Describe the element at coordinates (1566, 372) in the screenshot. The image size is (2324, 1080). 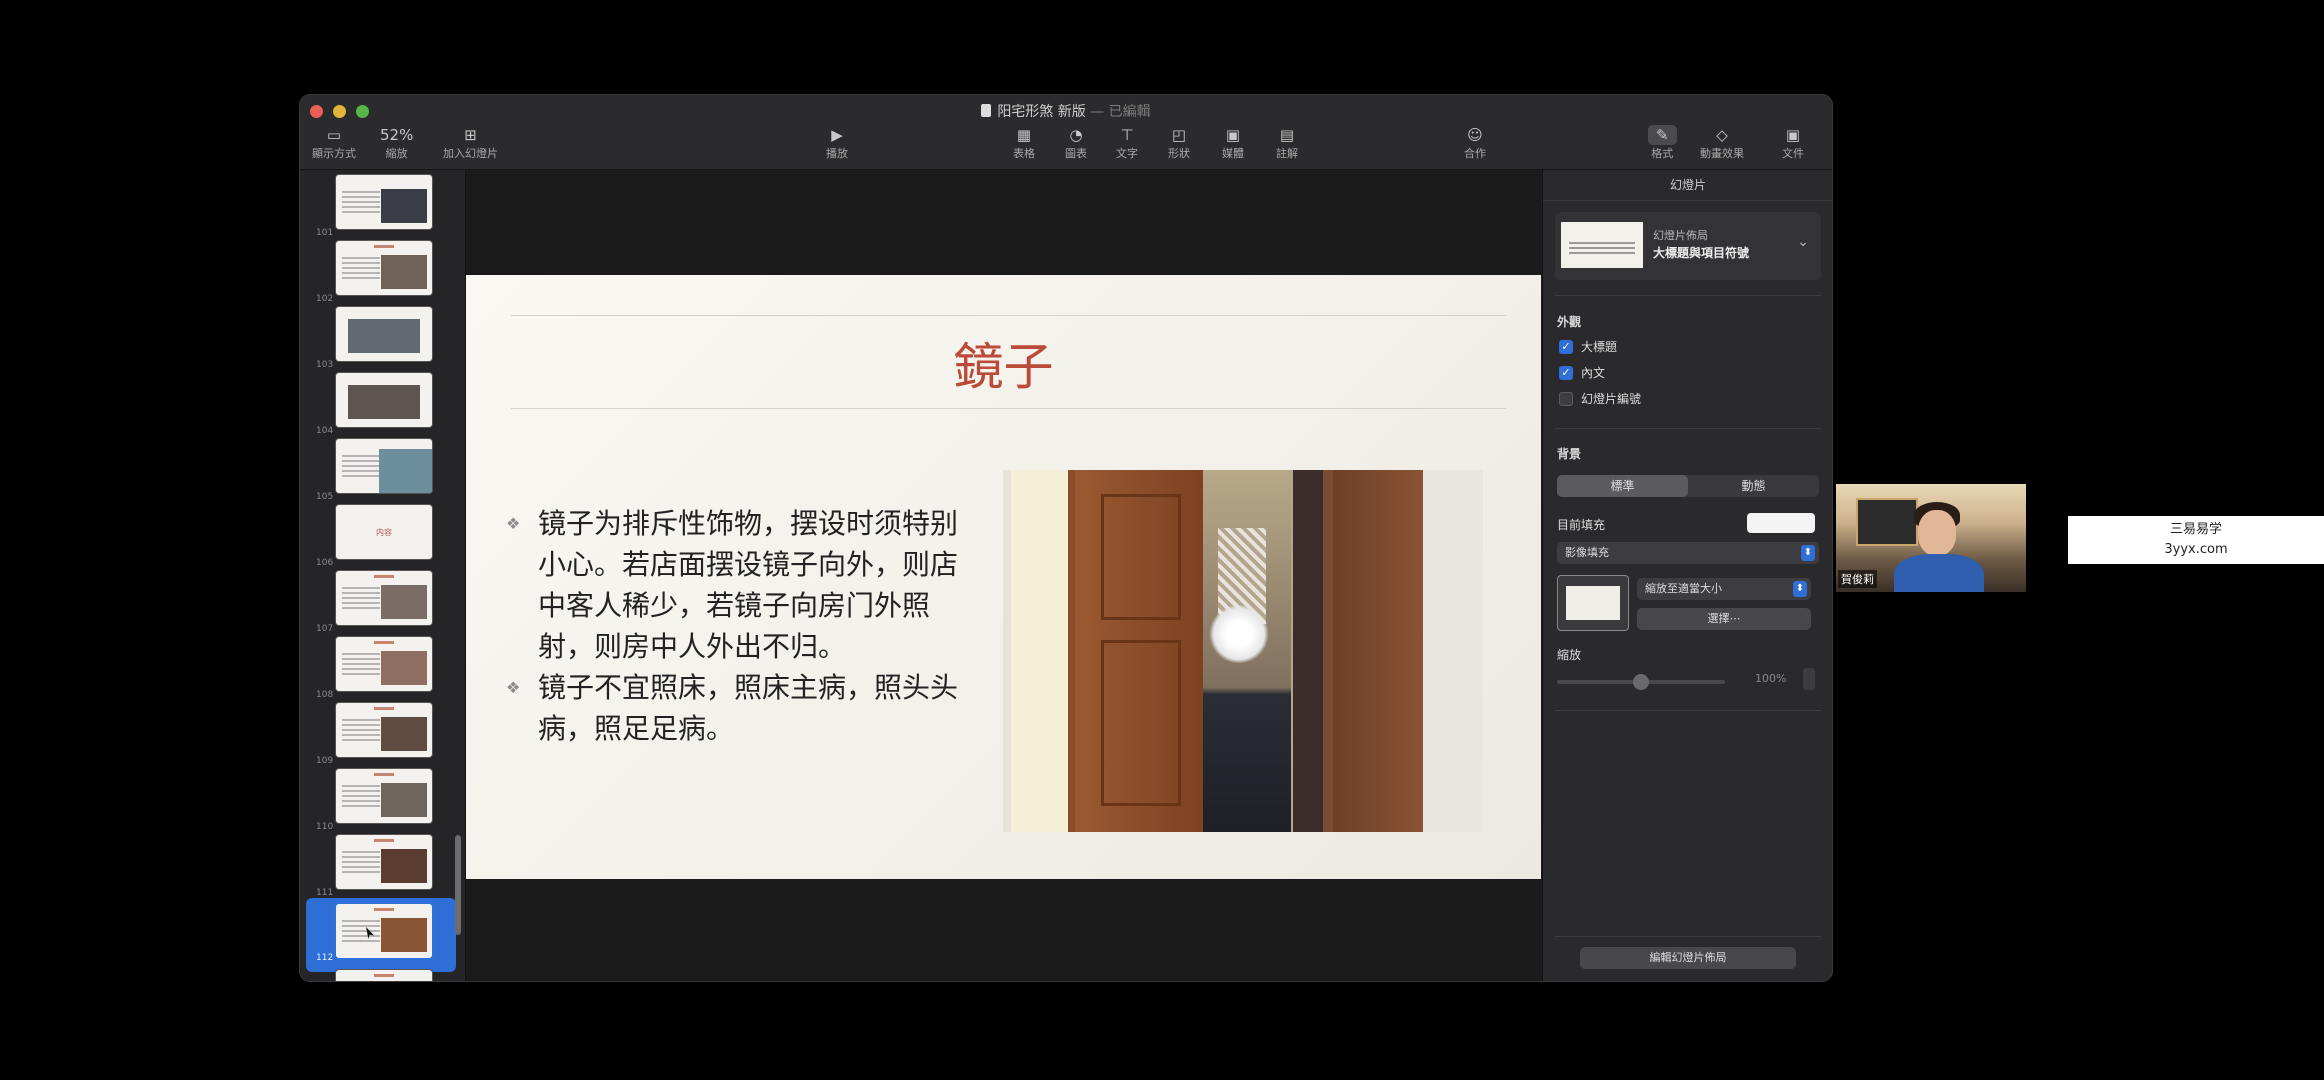
I see `checkmark-icon: ✓` at that location.